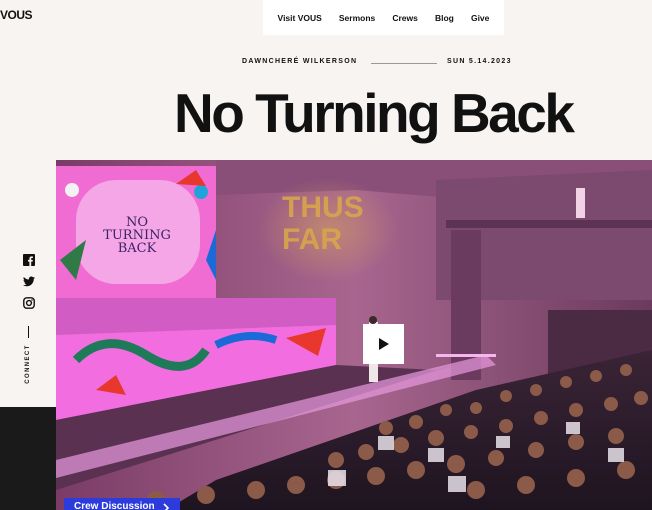 This screenshot has height=510, width=652. Describe the element at coordinates (374, 113) in the screenshot. I see `sermon-title: No Turning Back` at that location.